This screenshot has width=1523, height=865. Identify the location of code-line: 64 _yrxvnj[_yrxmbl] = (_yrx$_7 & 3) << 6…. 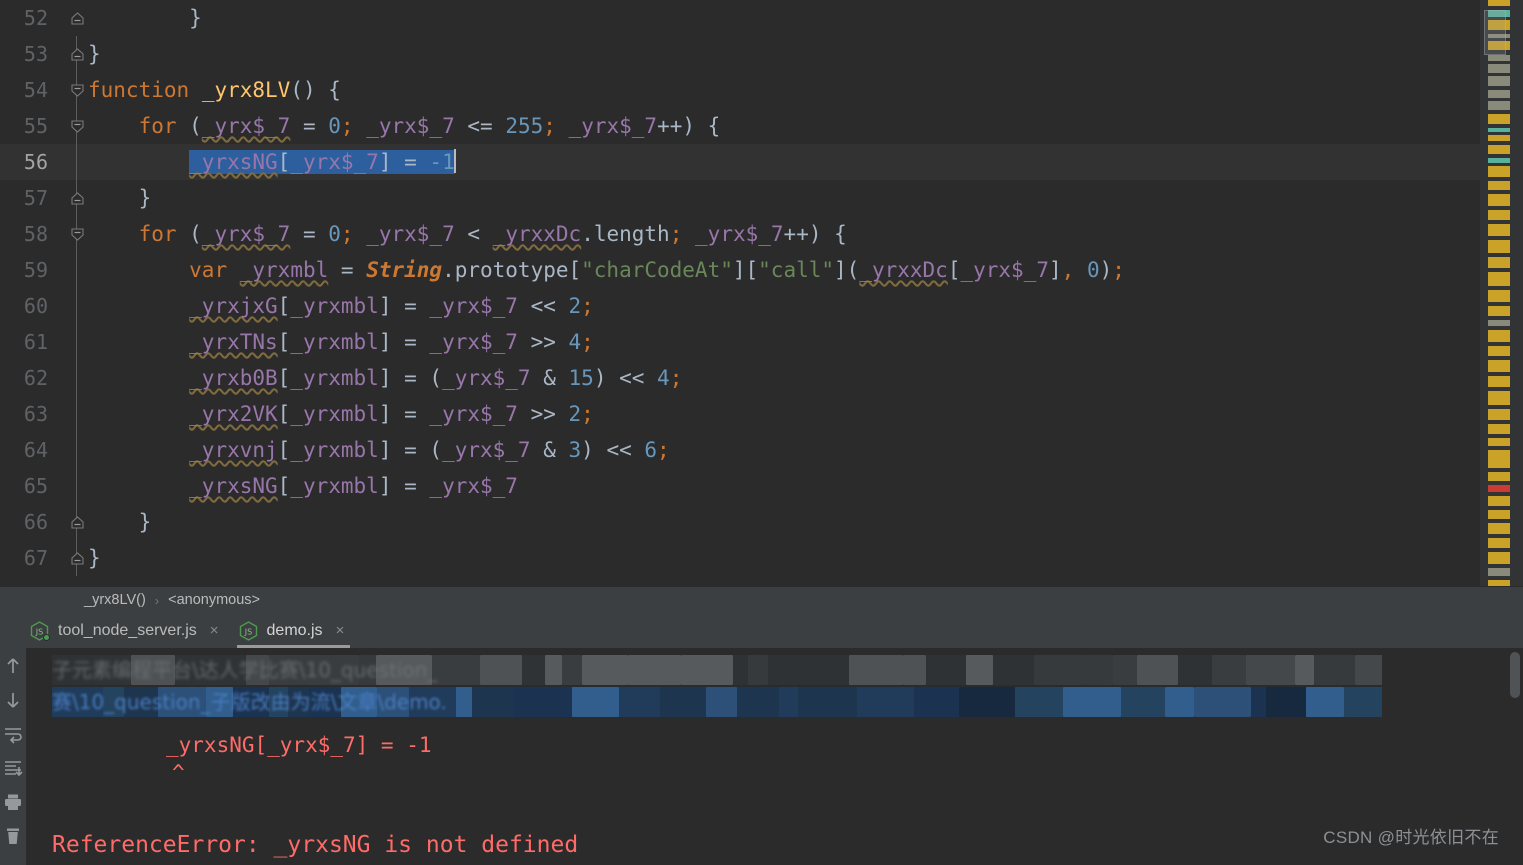
(740, 450).